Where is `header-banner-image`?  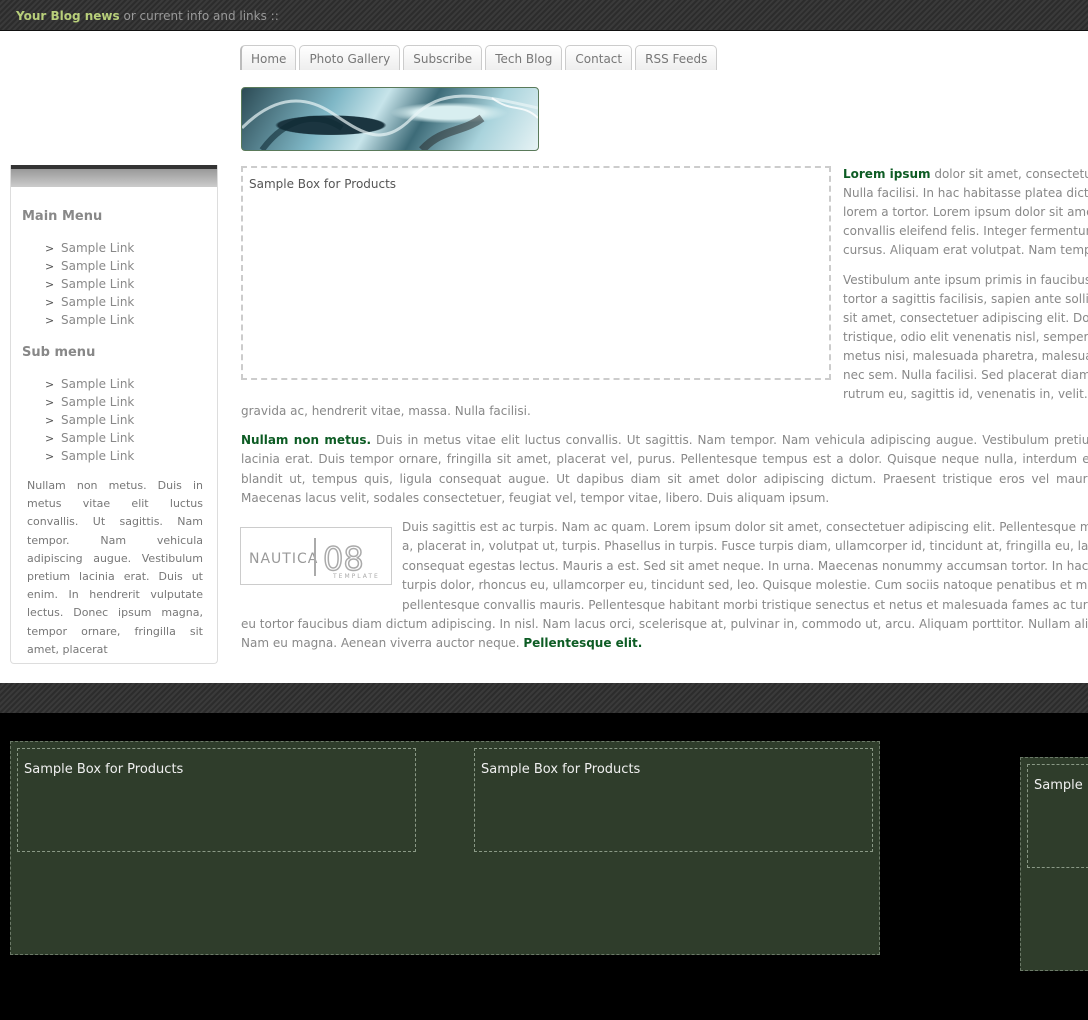
header-banner-image is located at coordinates (390, 119).